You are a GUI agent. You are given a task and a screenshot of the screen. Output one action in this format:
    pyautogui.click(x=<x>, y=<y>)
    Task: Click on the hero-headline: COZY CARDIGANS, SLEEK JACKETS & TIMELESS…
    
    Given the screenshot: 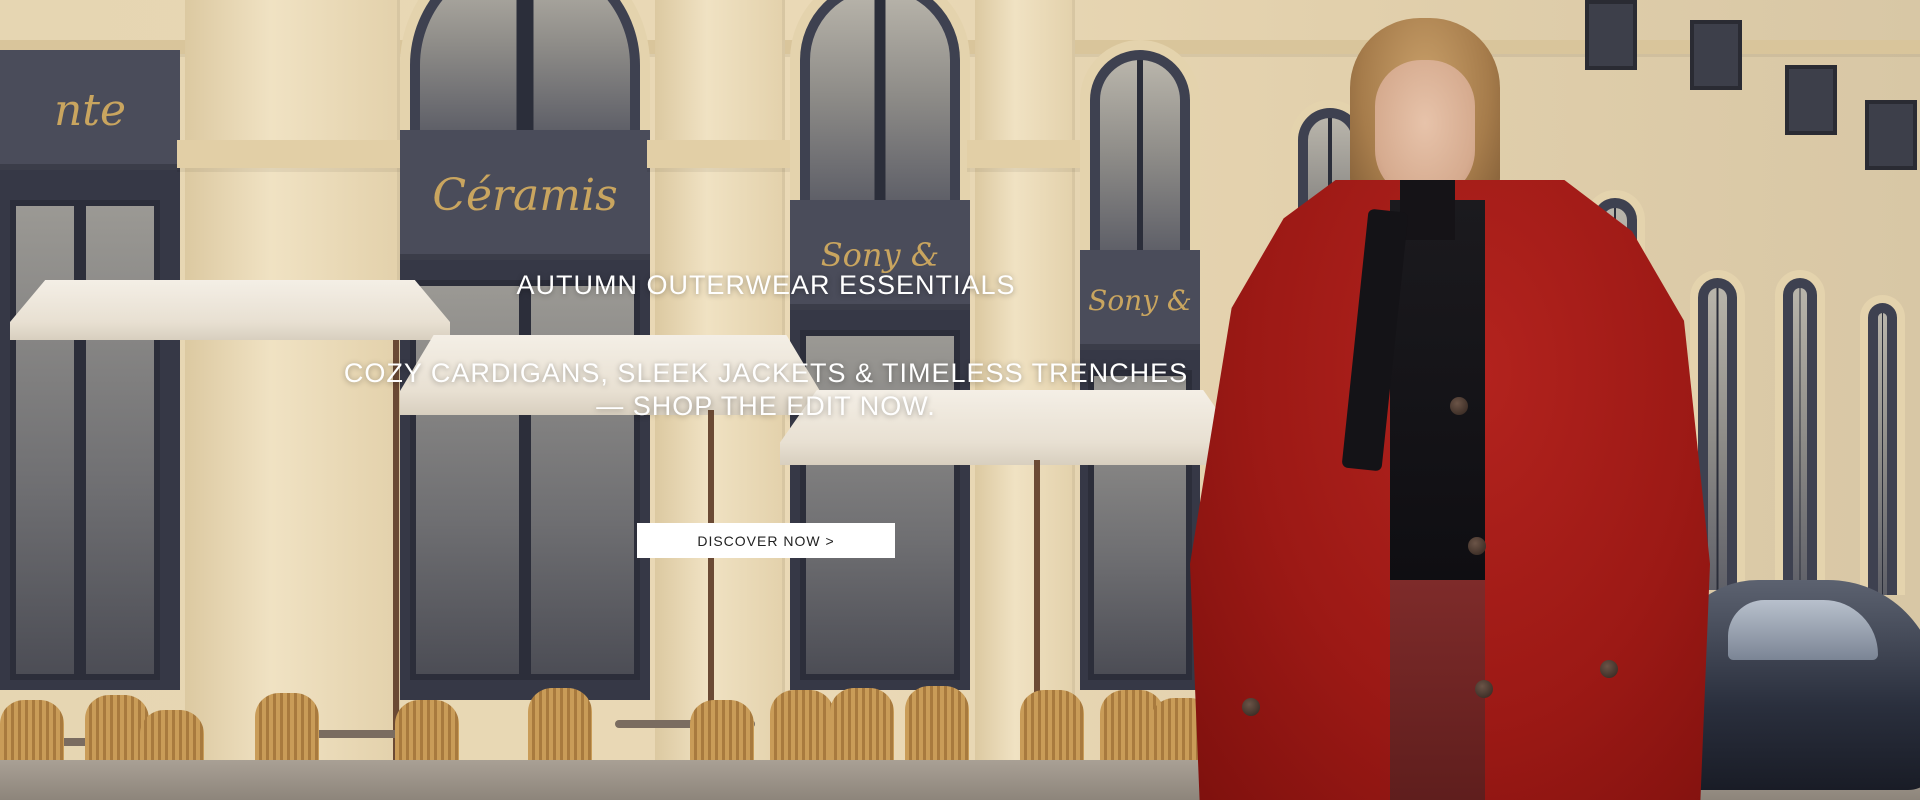 What is the action you would take?
    pyautogui.click(x=766, y=390)
    